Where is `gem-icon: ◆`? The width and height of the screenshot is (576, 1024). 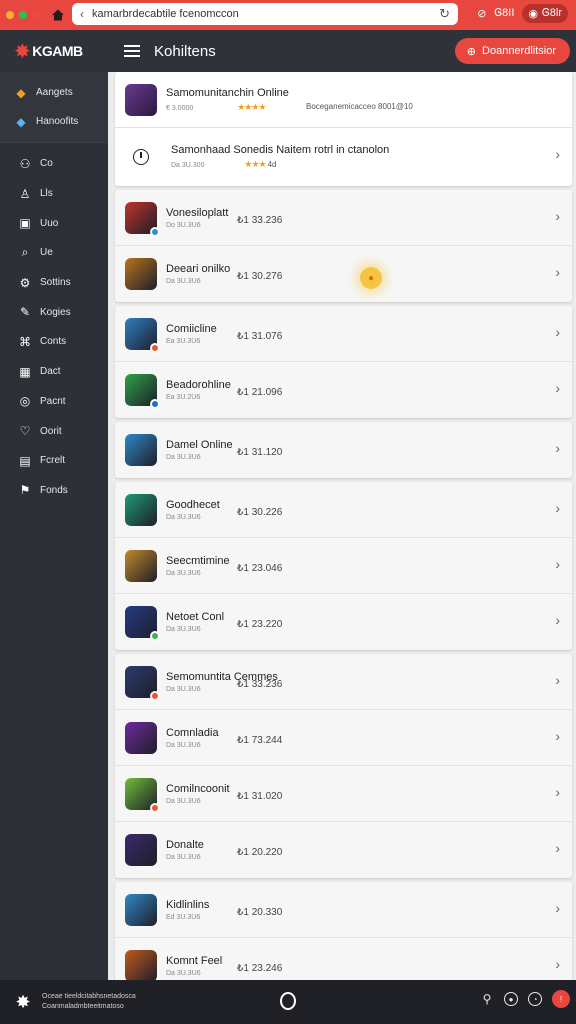
gem-icon: ◆ is located at coordinates (21, 121).